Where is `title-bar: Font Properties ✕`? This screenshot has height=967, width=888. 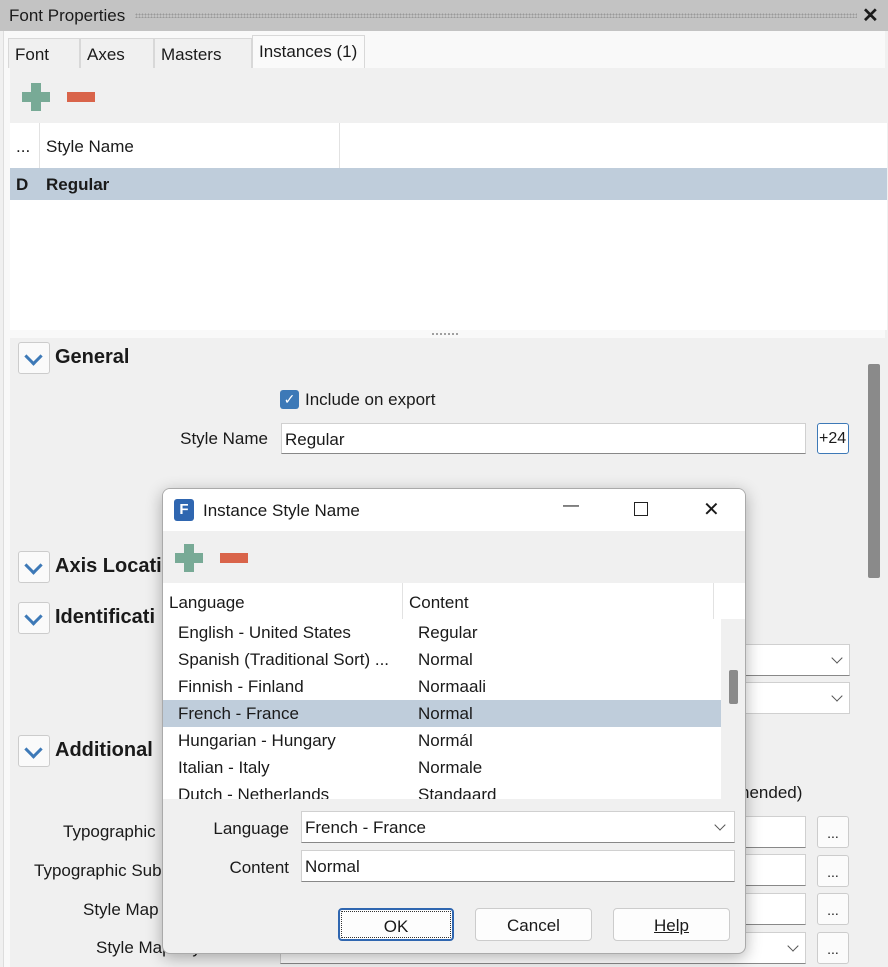 title-bar: Font Properties ✕ is located at coordinates (444, 15).